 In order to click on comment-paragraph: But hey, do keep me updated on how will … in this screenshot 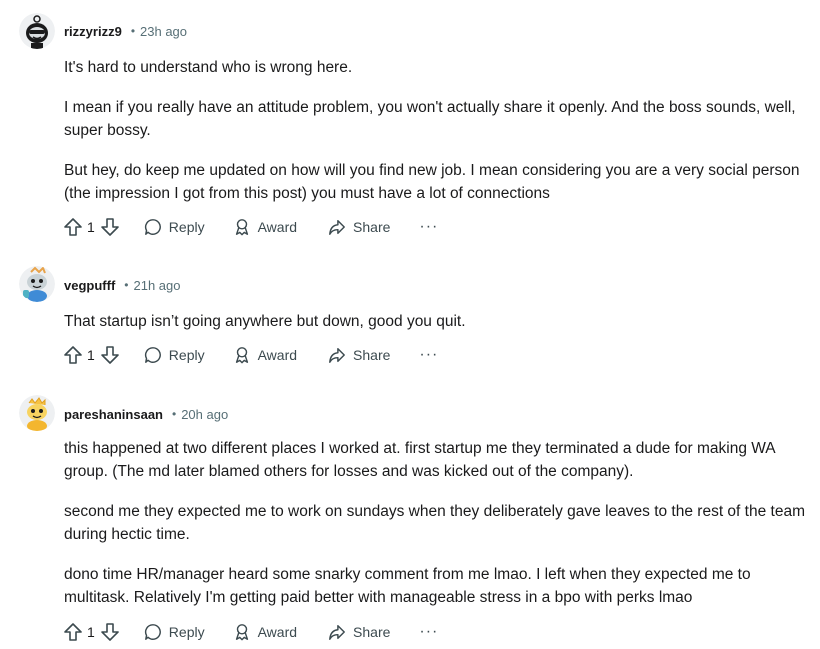, I will do `click(432, 182)`.